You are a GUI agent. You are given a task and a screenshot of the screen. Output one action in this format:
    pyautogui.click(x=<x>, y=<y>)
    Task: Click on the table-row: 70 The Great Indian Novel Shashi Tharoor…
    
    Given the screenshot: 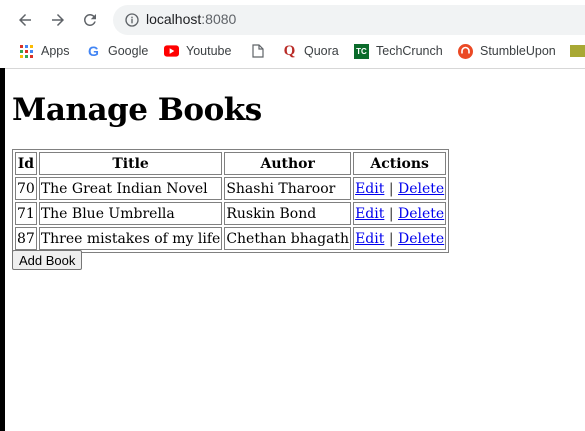 What is the action you would take?
    pyautogui.click(x=231, y=188)
    